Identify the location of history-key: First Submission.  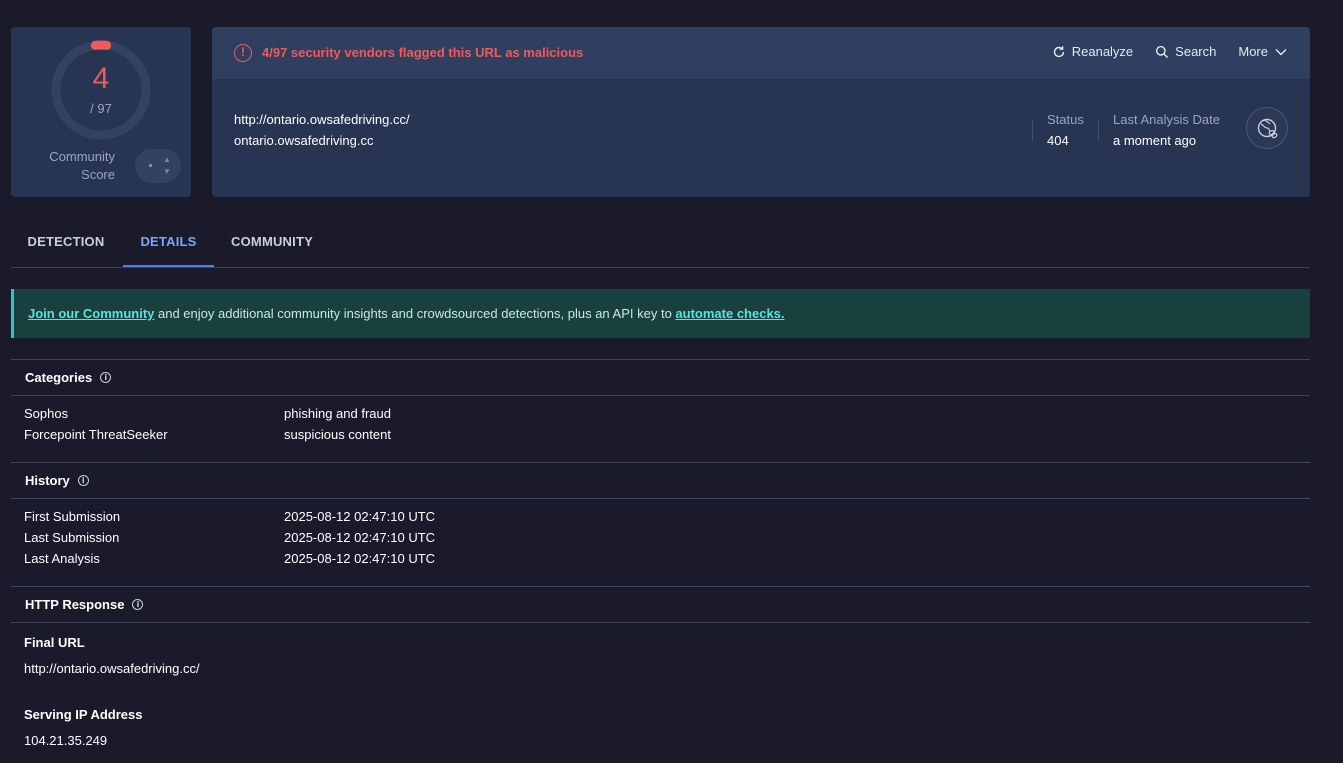
(72, 516).